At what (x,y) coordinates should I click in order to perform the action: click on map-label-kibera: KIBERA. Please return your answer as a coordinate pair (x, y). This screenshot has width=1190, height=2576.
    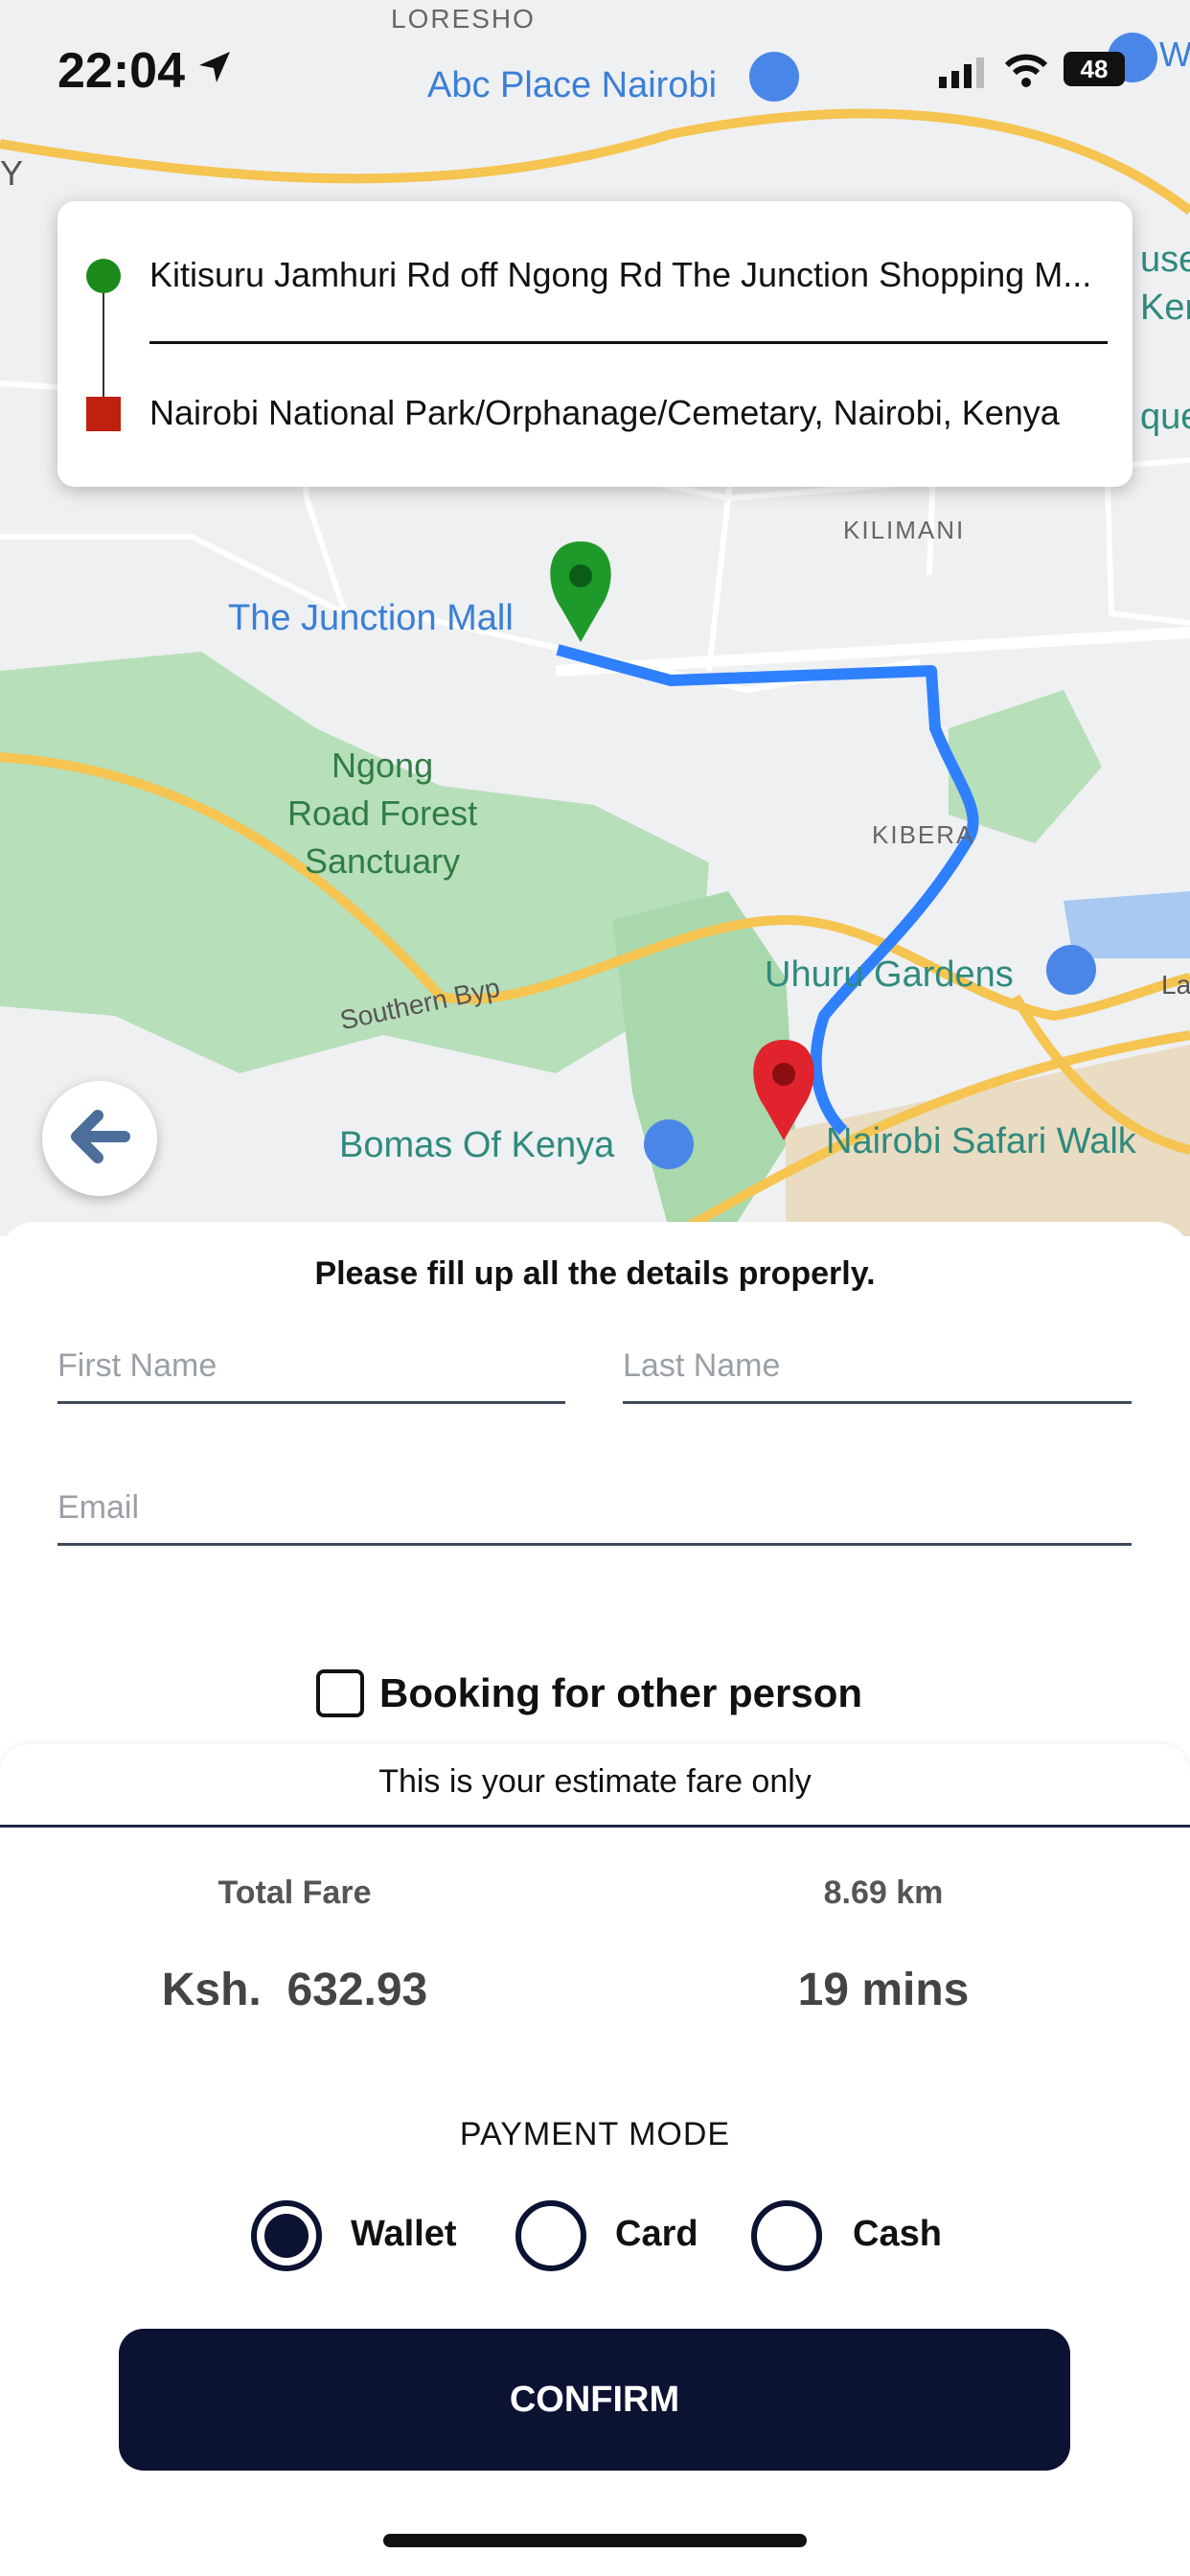
    Looking at the image, I should click on (924, 834).